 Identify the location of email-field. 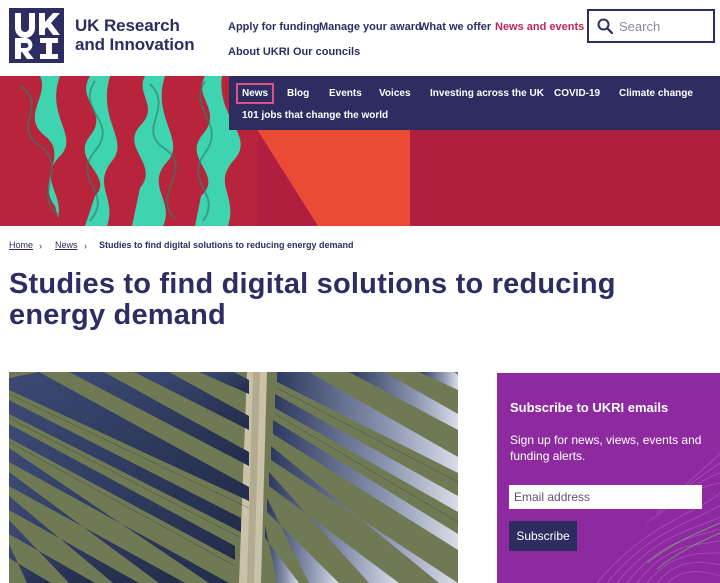
(605, 497).